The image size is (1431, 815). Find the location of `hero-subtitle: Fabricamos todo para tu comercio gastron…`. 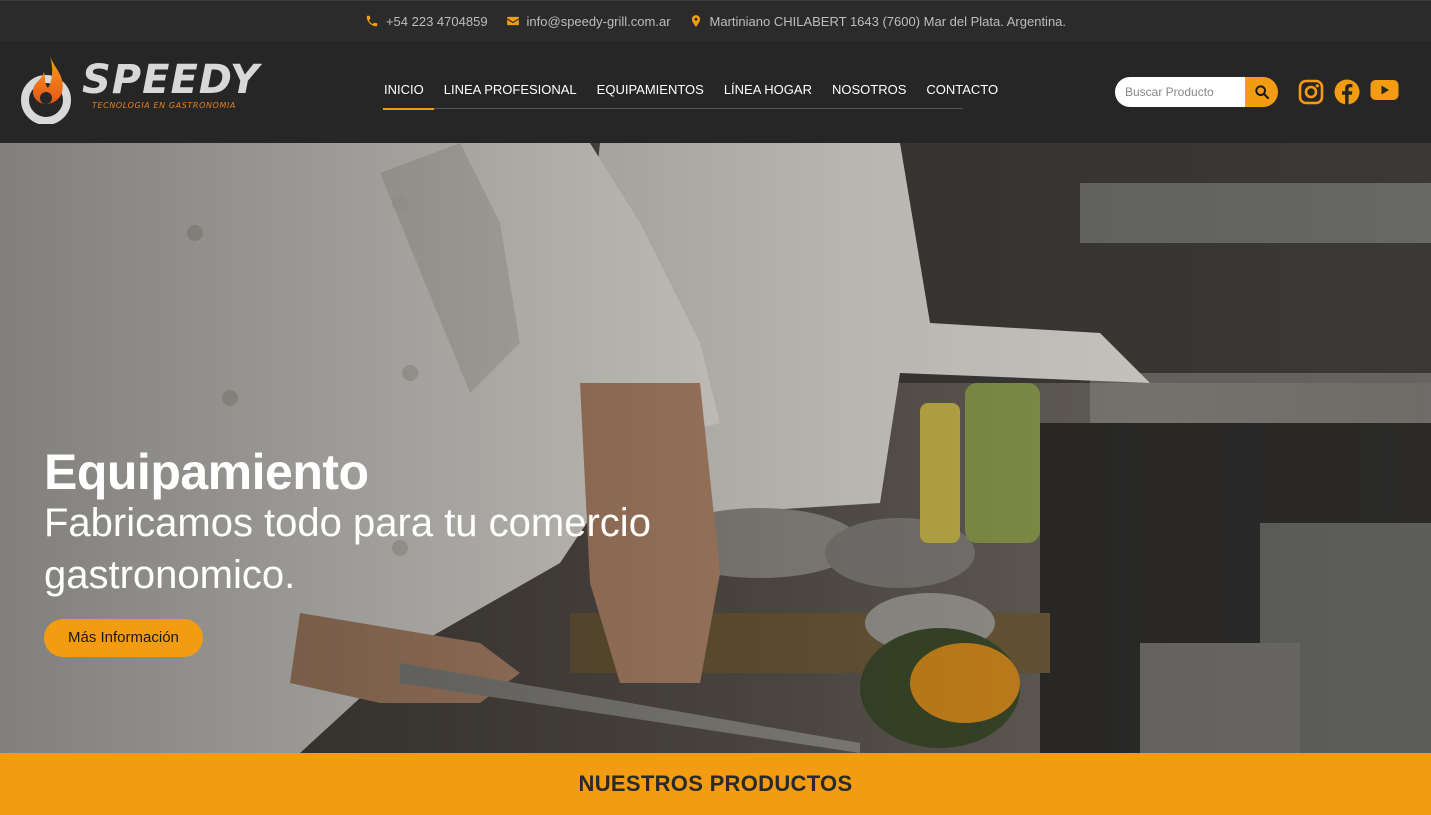

hero-subtitle: Fabricamos todo para tu comercio gastron… is located at coordinates (347, 549).